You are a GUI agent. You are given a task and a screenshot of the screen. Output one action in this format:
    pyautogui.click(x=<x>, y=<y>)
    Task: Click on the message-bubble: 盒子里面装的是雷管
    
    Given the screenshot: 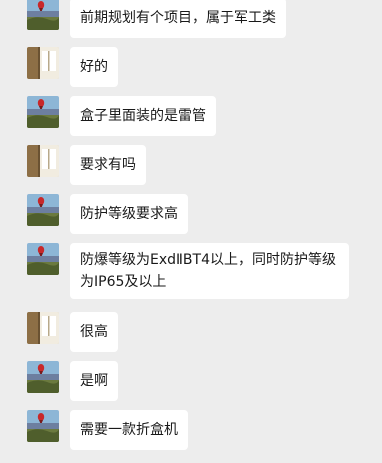 What is the action you would take?
    pyautogui.click(x=143, y=116)
    